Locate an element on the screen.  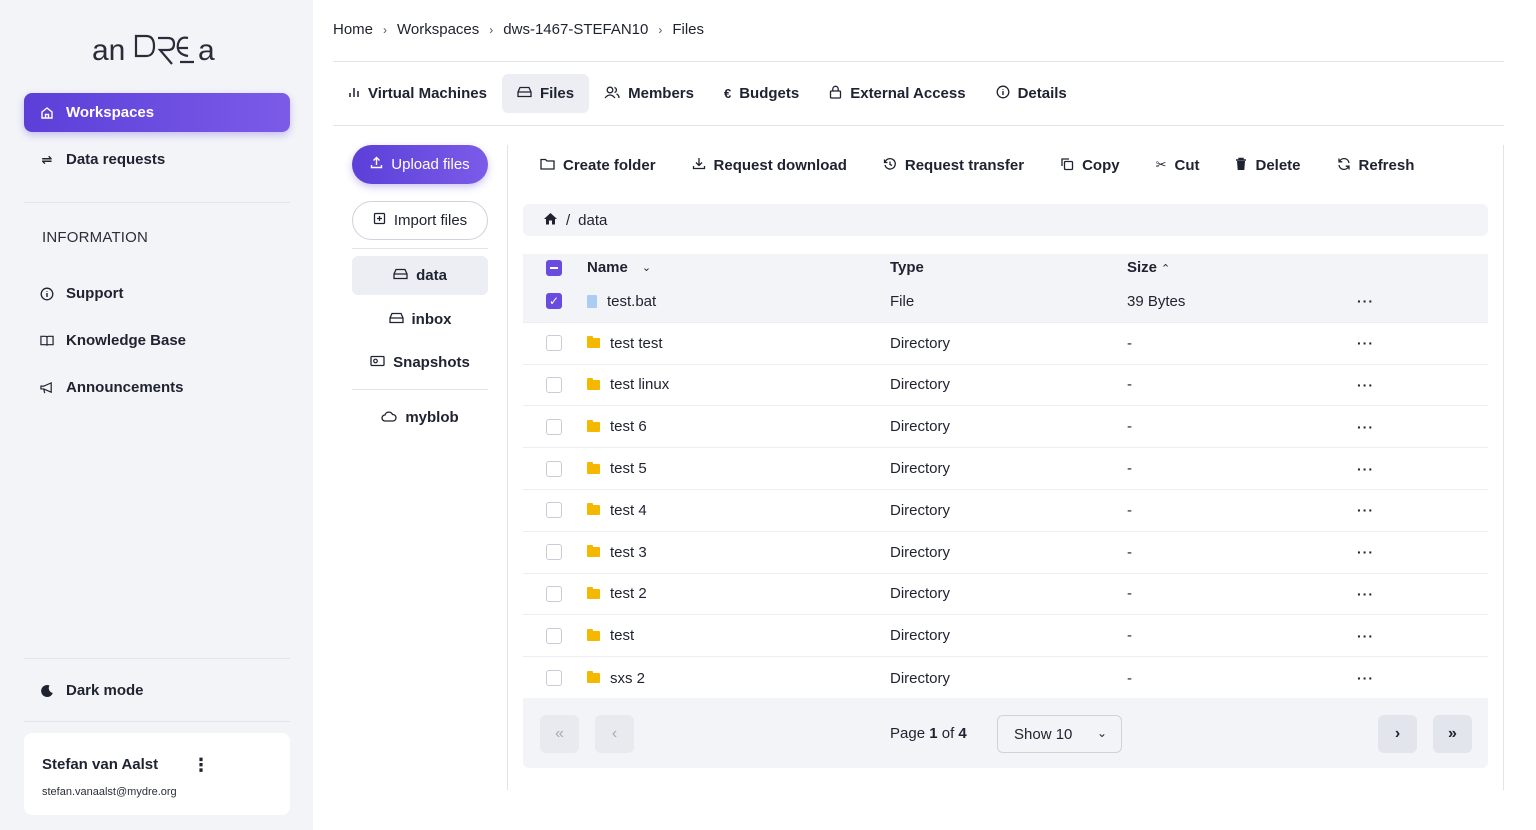
row-name: test 5 is located at coordinates (628, 468).